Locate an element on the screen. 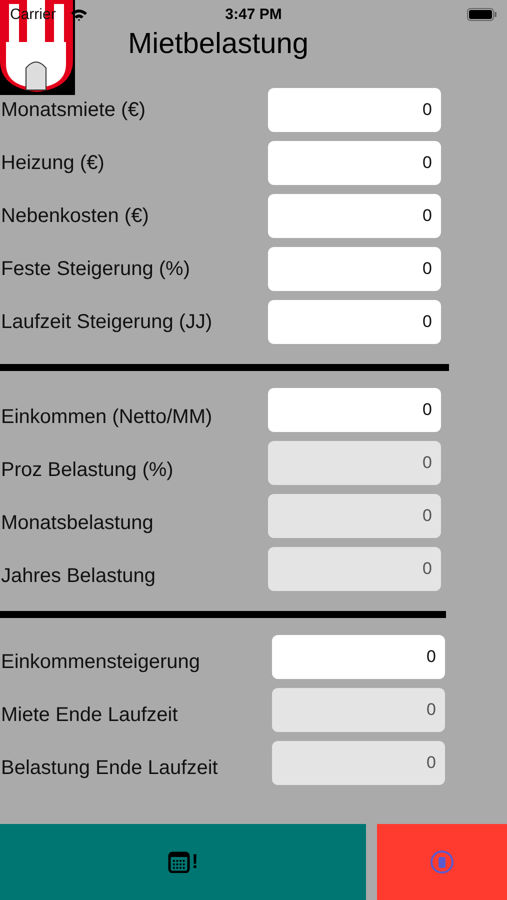  field-label: Einkommen (Netto/MM) is located at coordinates (106, 417).